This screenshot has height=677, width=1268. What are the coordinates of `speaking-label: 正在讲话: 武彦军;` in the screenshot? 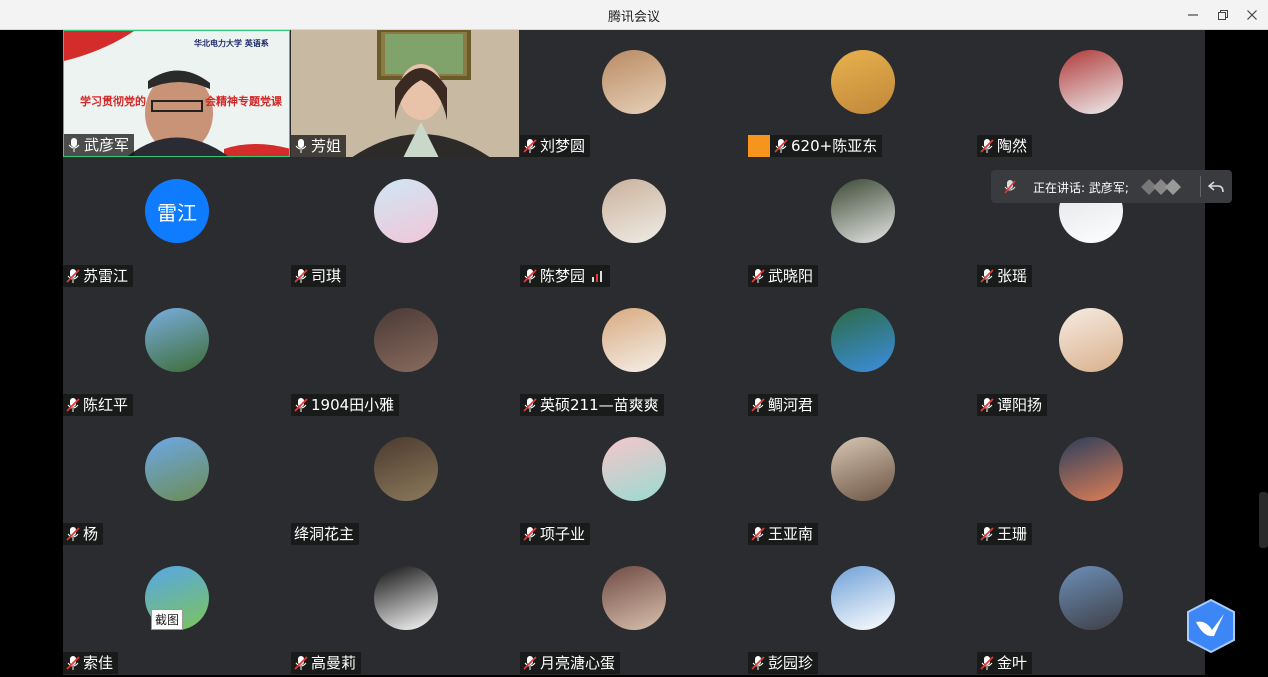 It's located at (1081, 188).